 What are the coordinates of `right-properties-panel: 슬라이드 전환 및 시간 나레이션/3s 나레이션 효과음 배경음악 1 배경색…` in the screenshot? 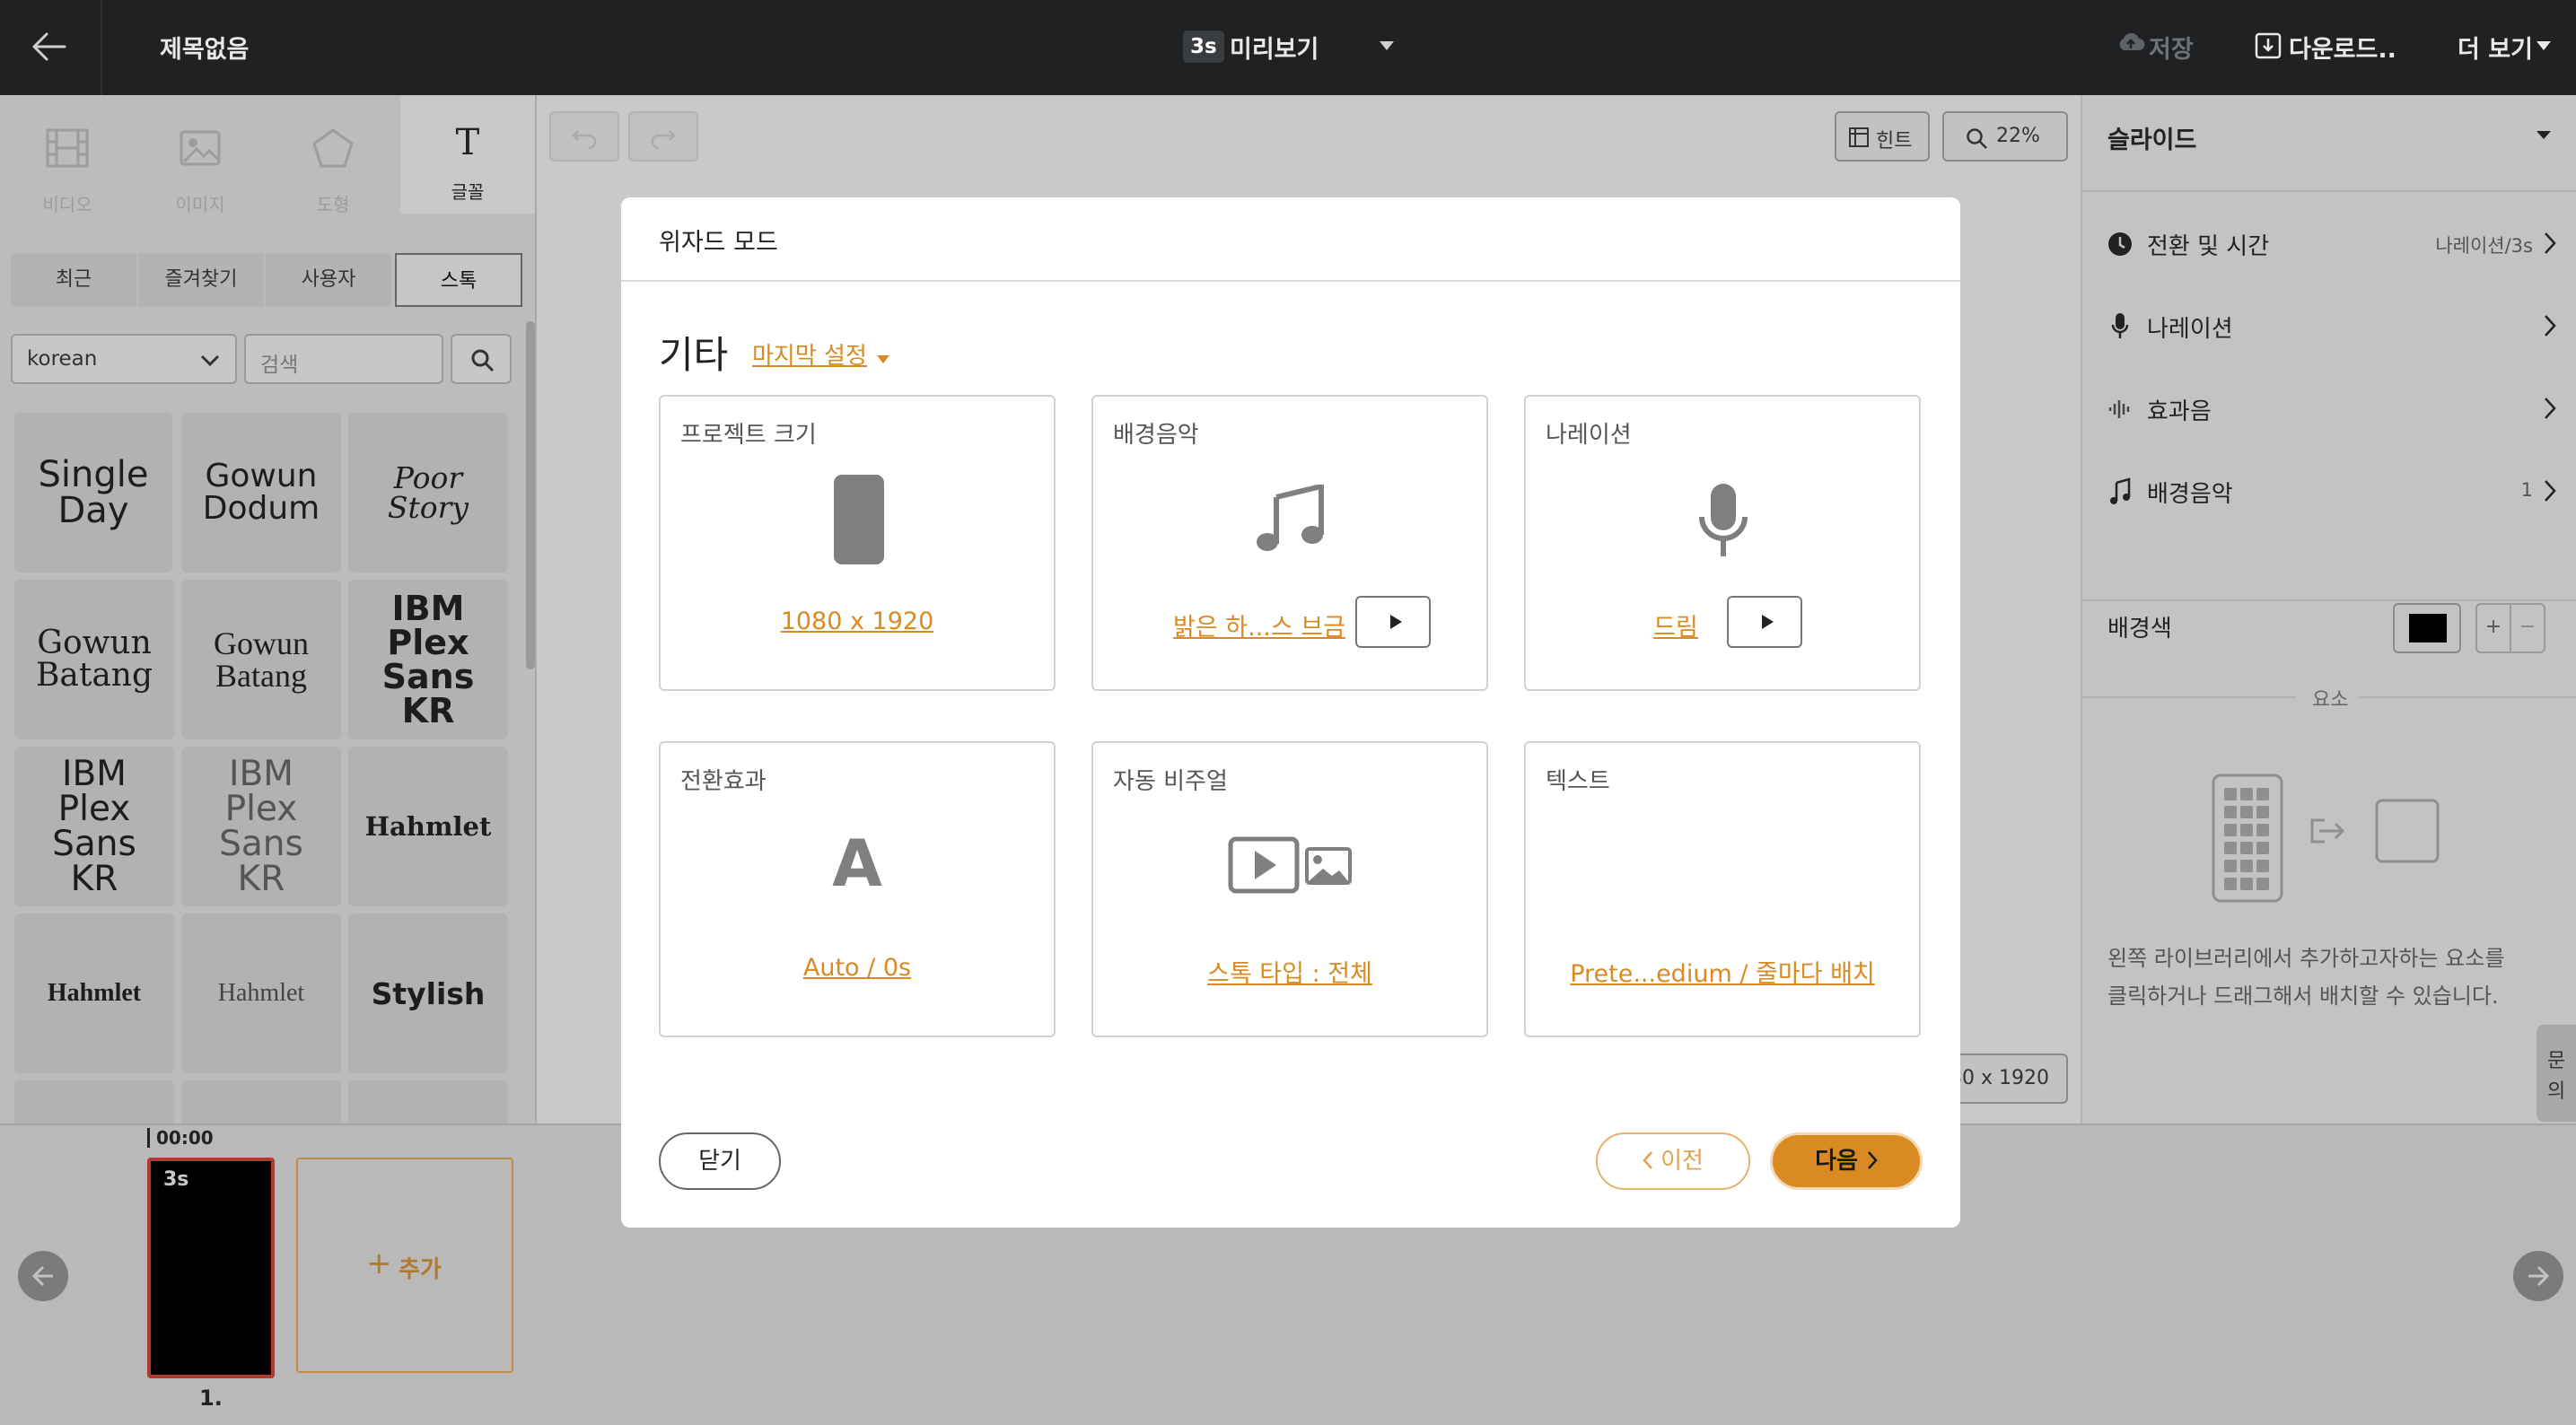 It's located at (2328, 609).